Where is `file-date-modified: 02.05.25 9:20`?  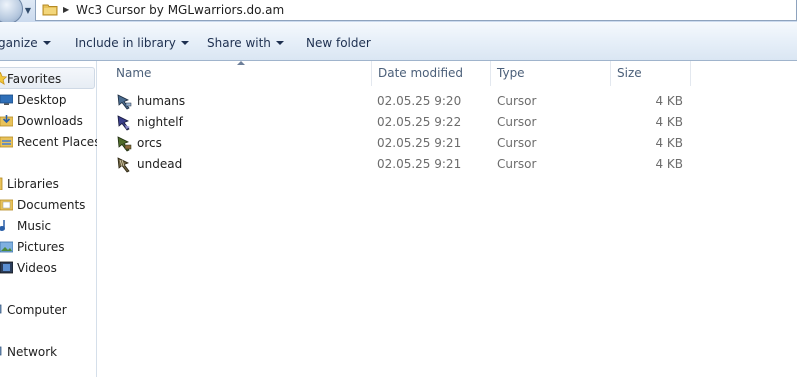 file-date-modified: 02.05.25 9:20 is located at coordinates (419, 101).